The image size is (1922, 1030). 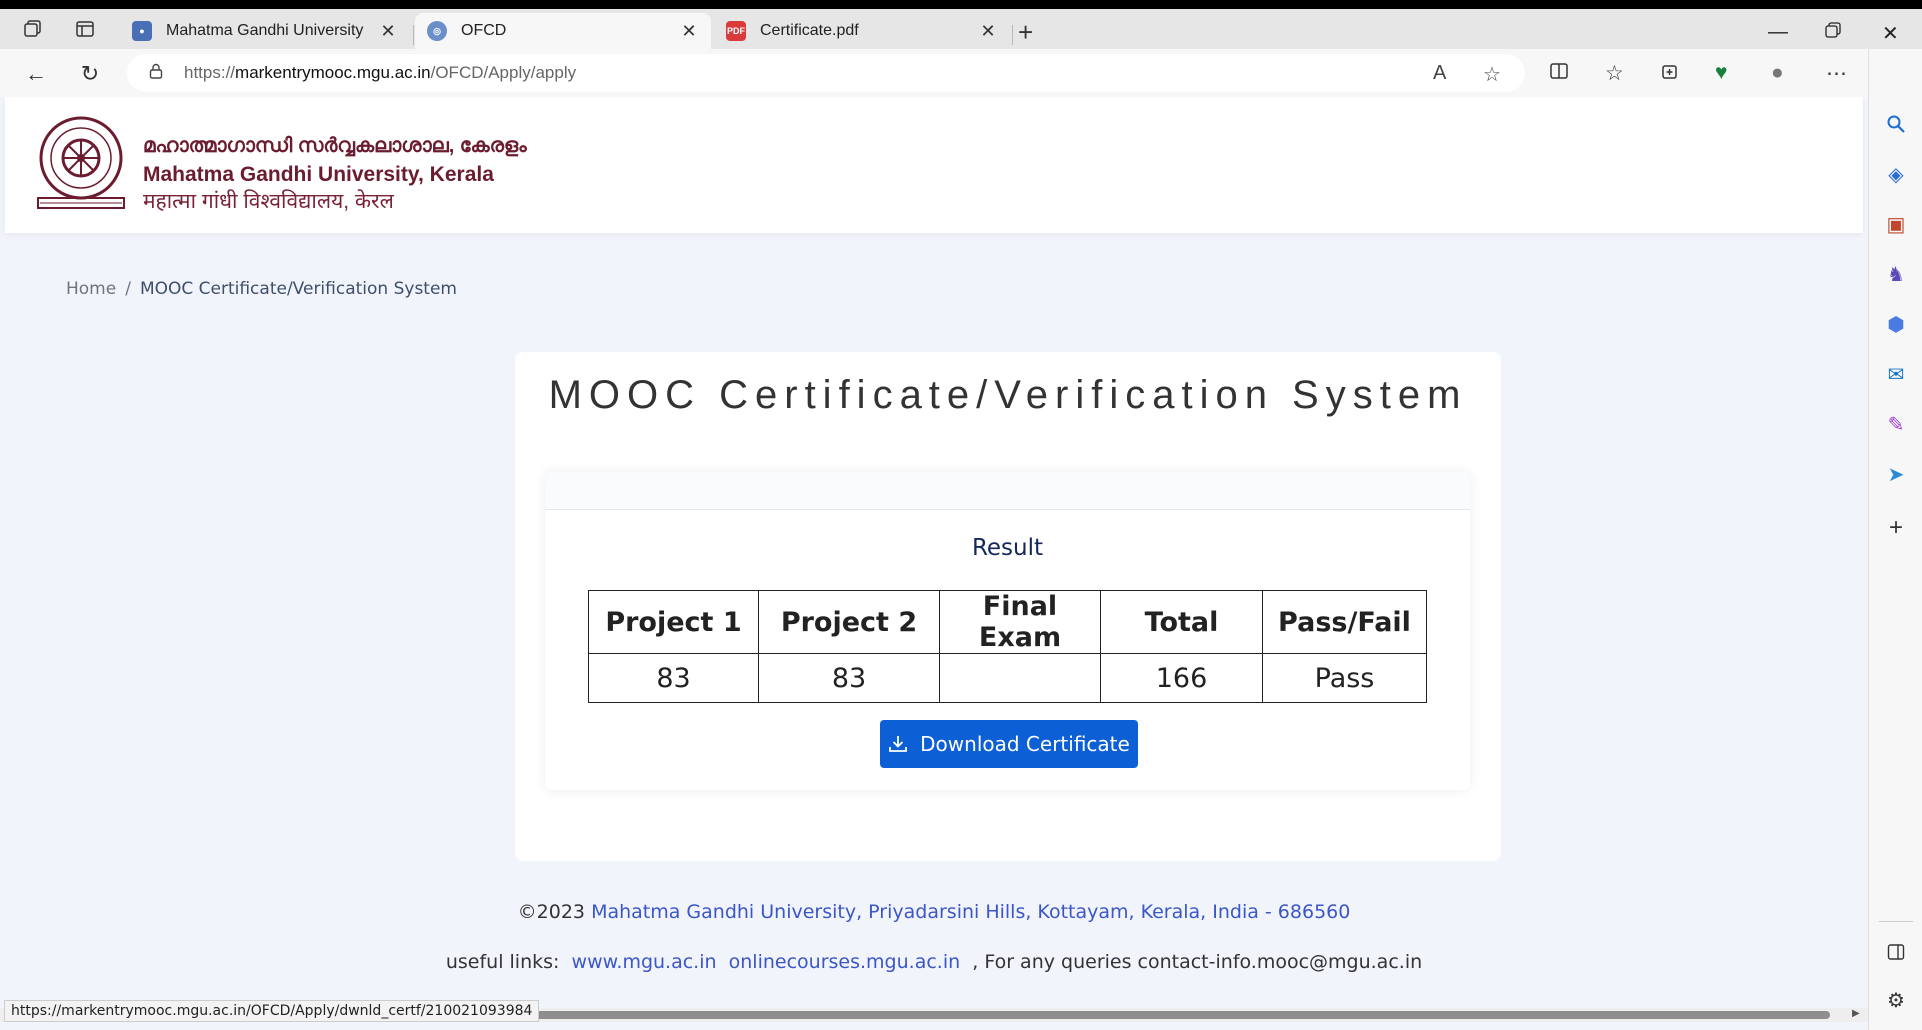 I want to click on tab-title: Mahatma Gandhi University, so click(x=265, y=30).